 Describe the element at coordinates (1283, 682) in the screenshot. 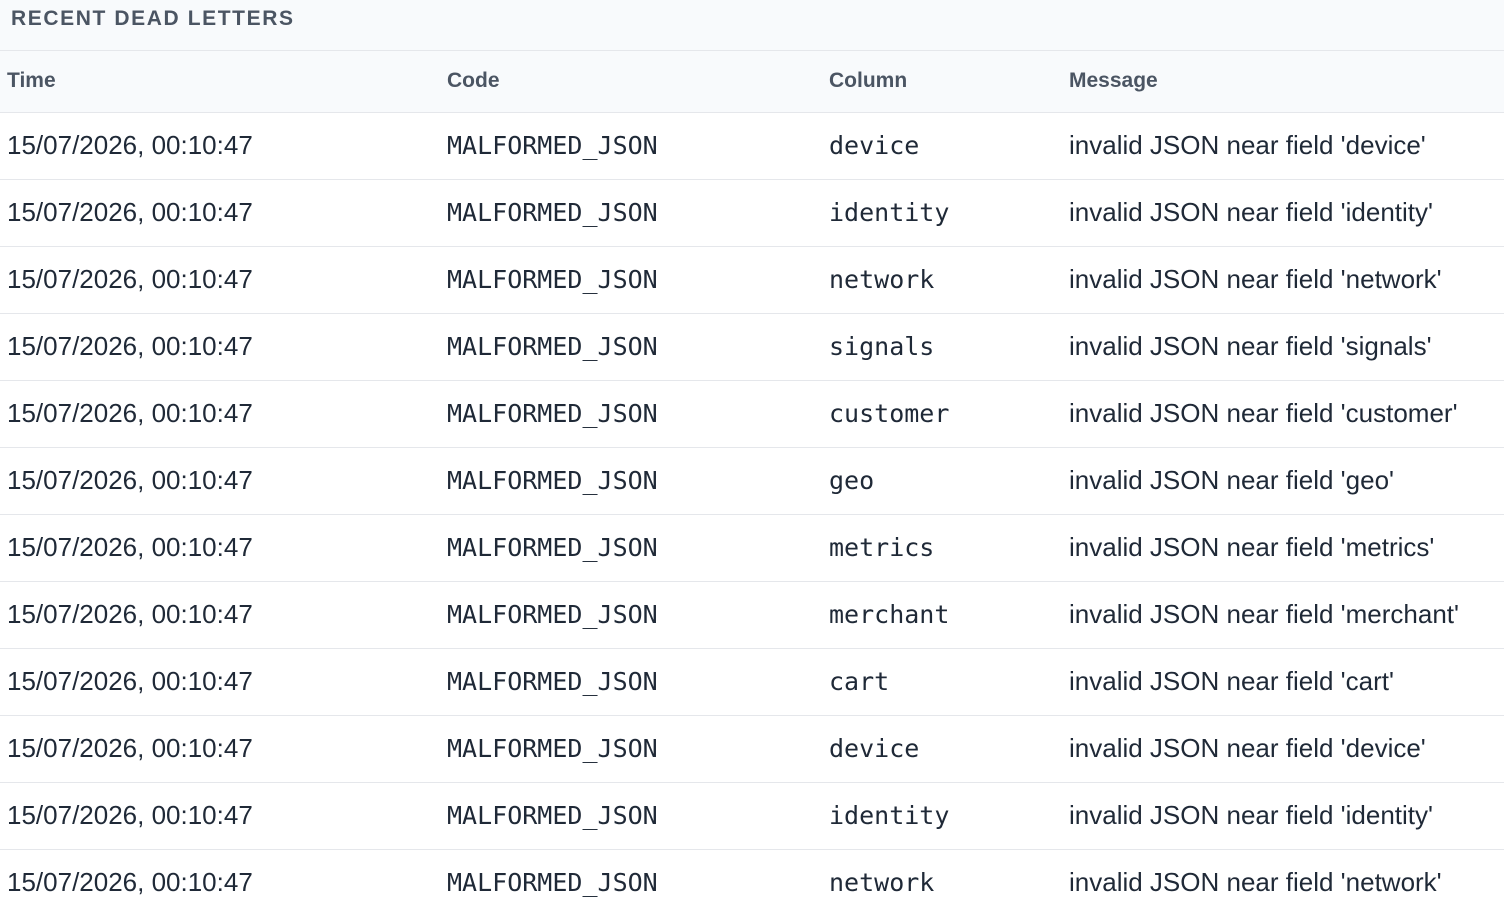

I see `cell-message: invalid JSON near field 'cart'` at that location.